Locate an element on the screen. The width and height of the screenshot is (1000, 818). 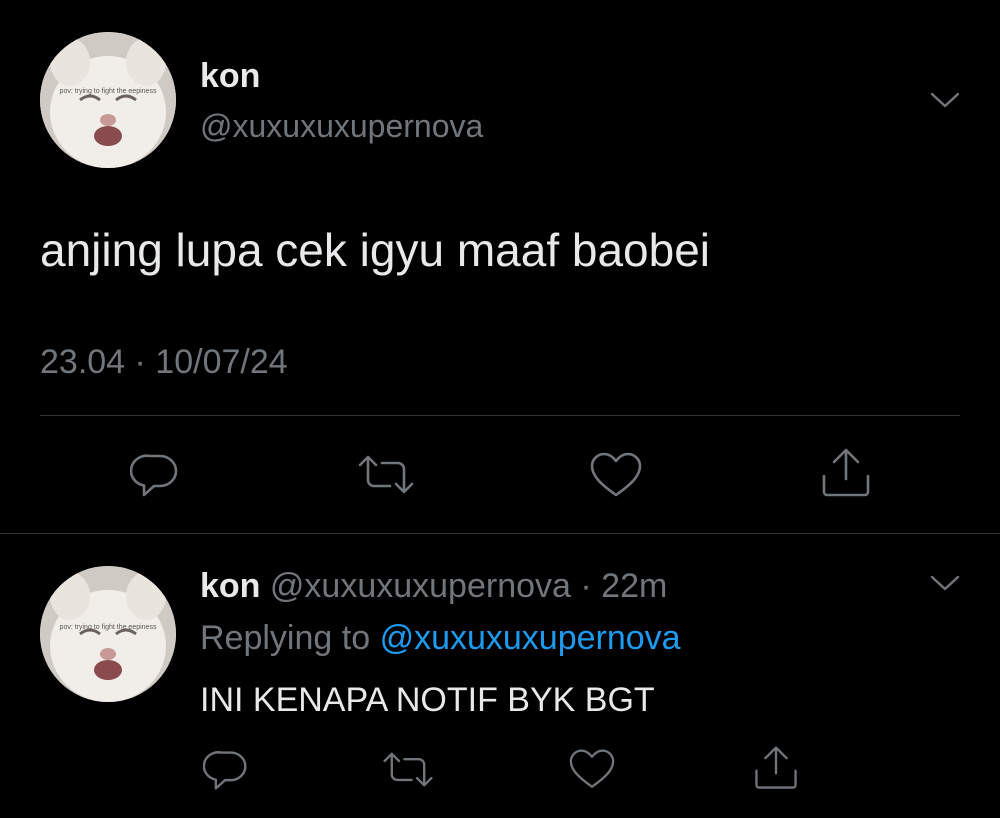
reply-header: kon @xuxuxuxupernova · 22m is located at coordinates (433, 586).